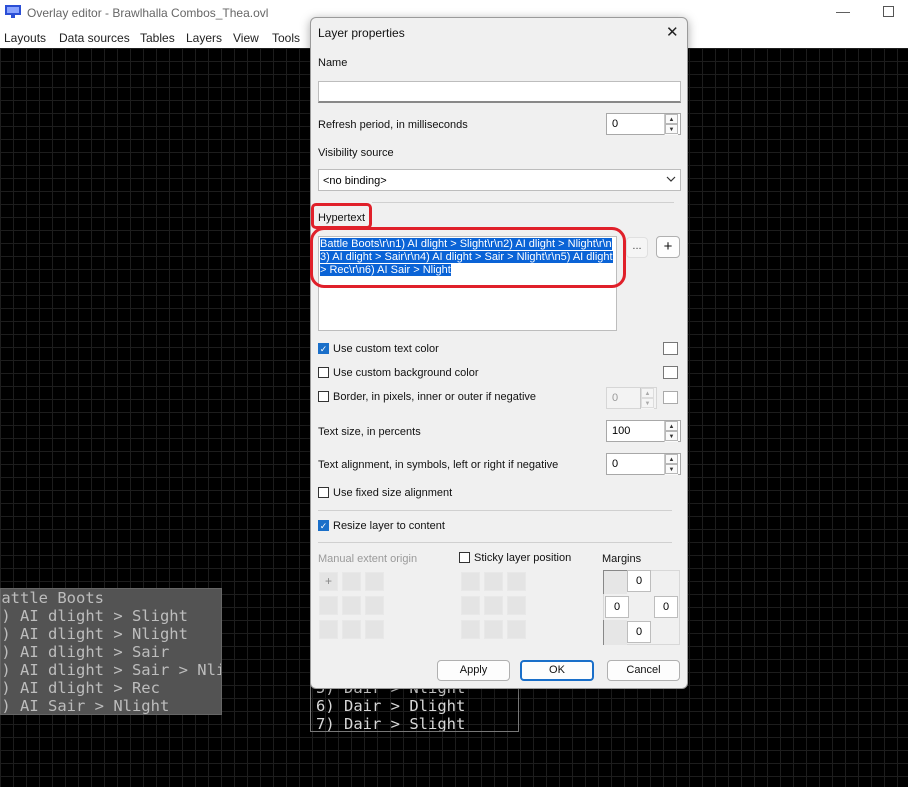 This screenshot has width=908, height=787. Describe the element at coordinates (389, 526) in the screenshot. I see `resize-label: Resize layer to content` at that location.